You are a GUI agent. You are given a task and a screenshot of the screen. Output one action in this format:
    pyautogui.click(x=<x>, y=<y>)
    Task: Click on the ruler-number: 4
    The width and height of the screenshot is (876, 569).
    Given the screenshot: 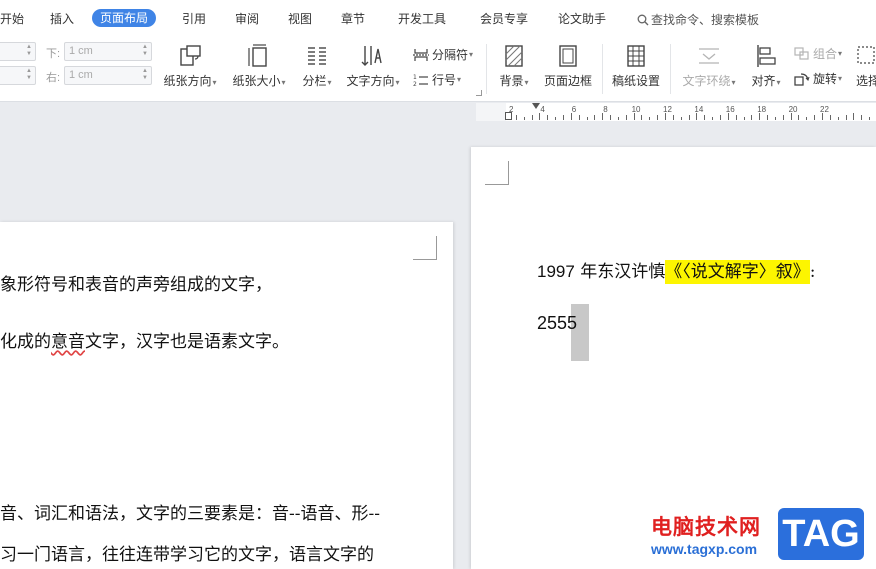 What is the action you would take?
    pyautogui.click(x=542, y=109)
    